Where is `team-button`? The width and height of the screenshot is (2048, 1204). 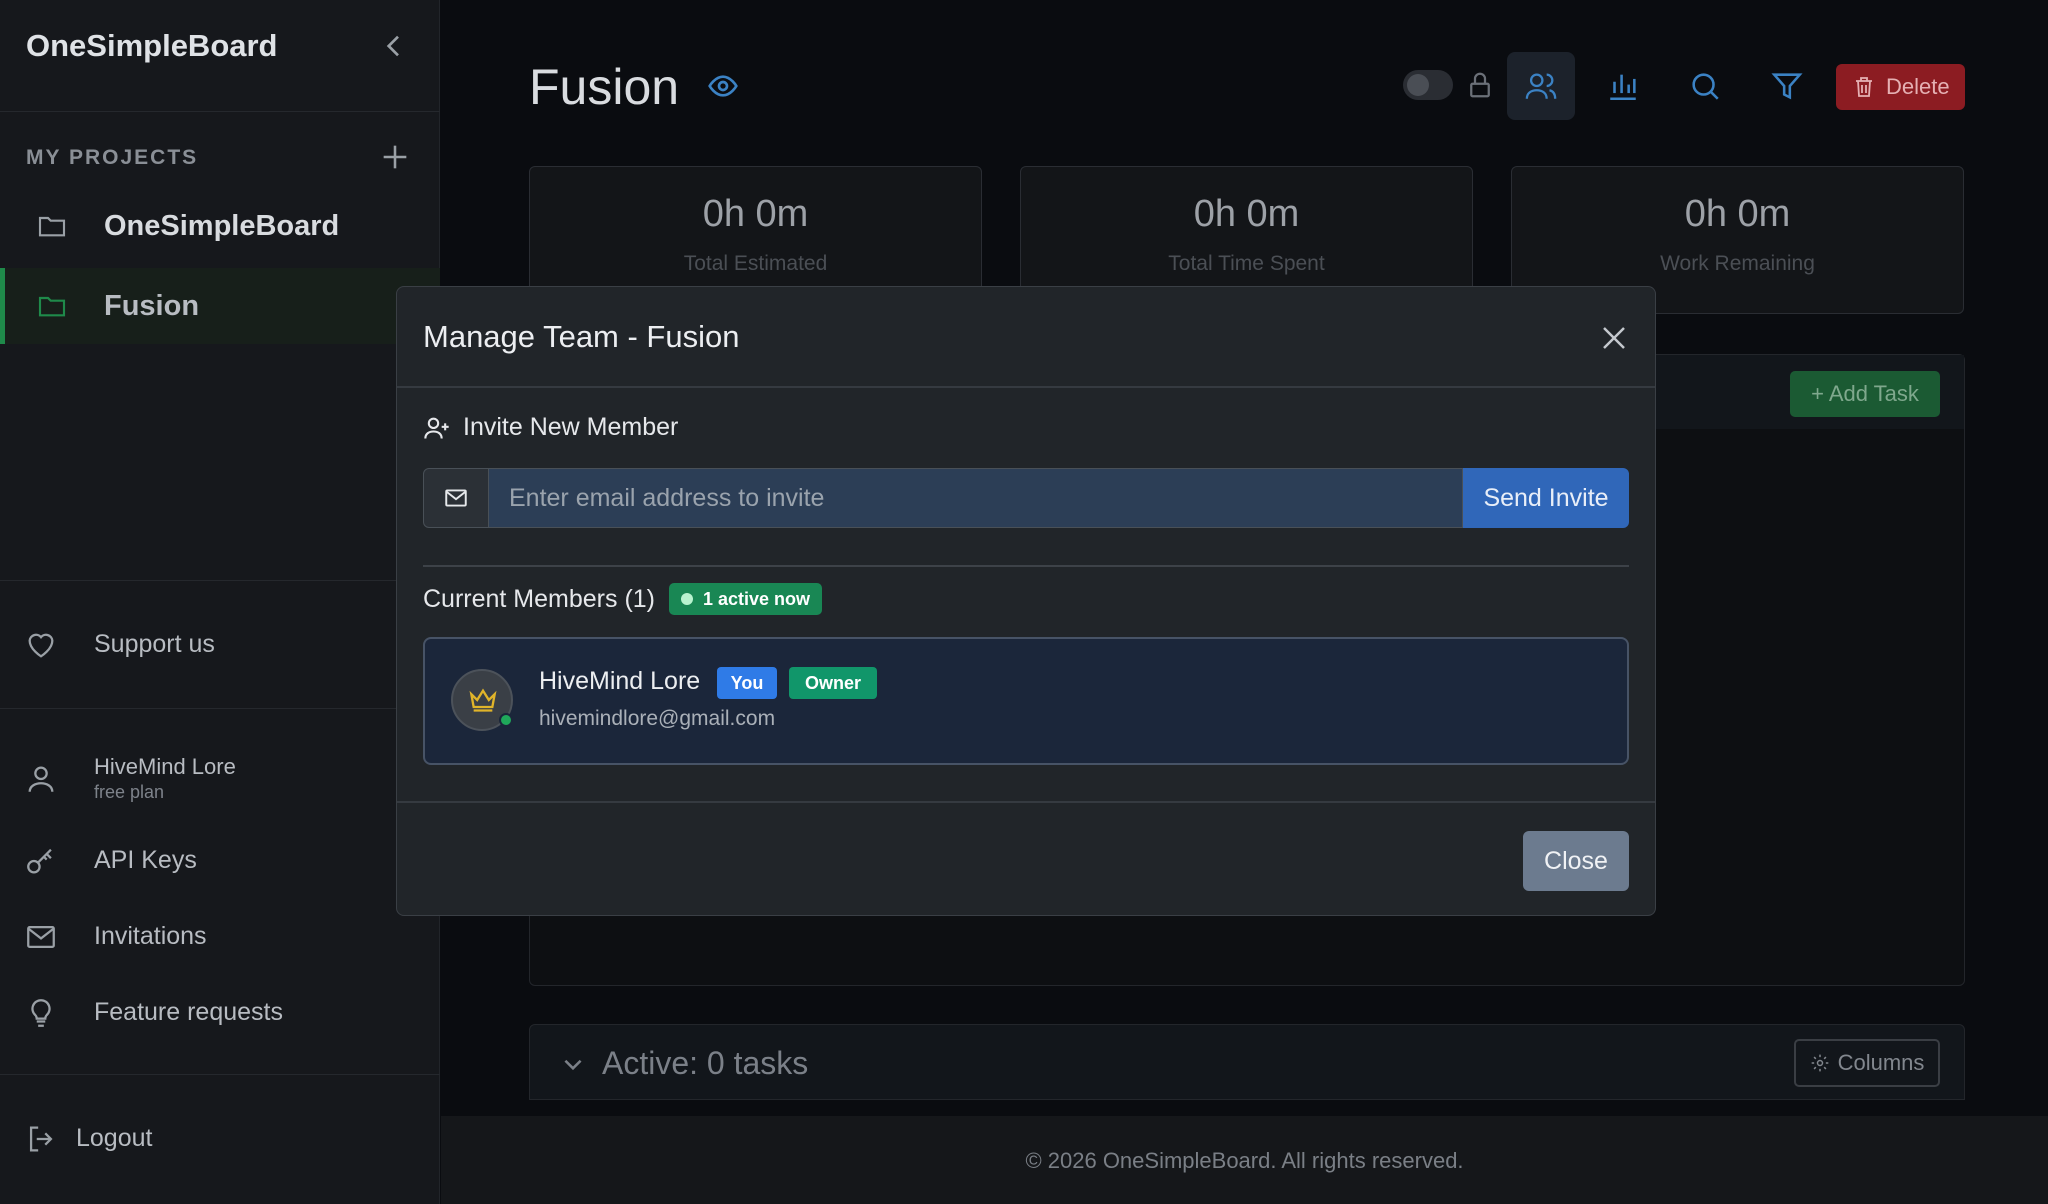
team-button is located at coordinates (1541, 86).